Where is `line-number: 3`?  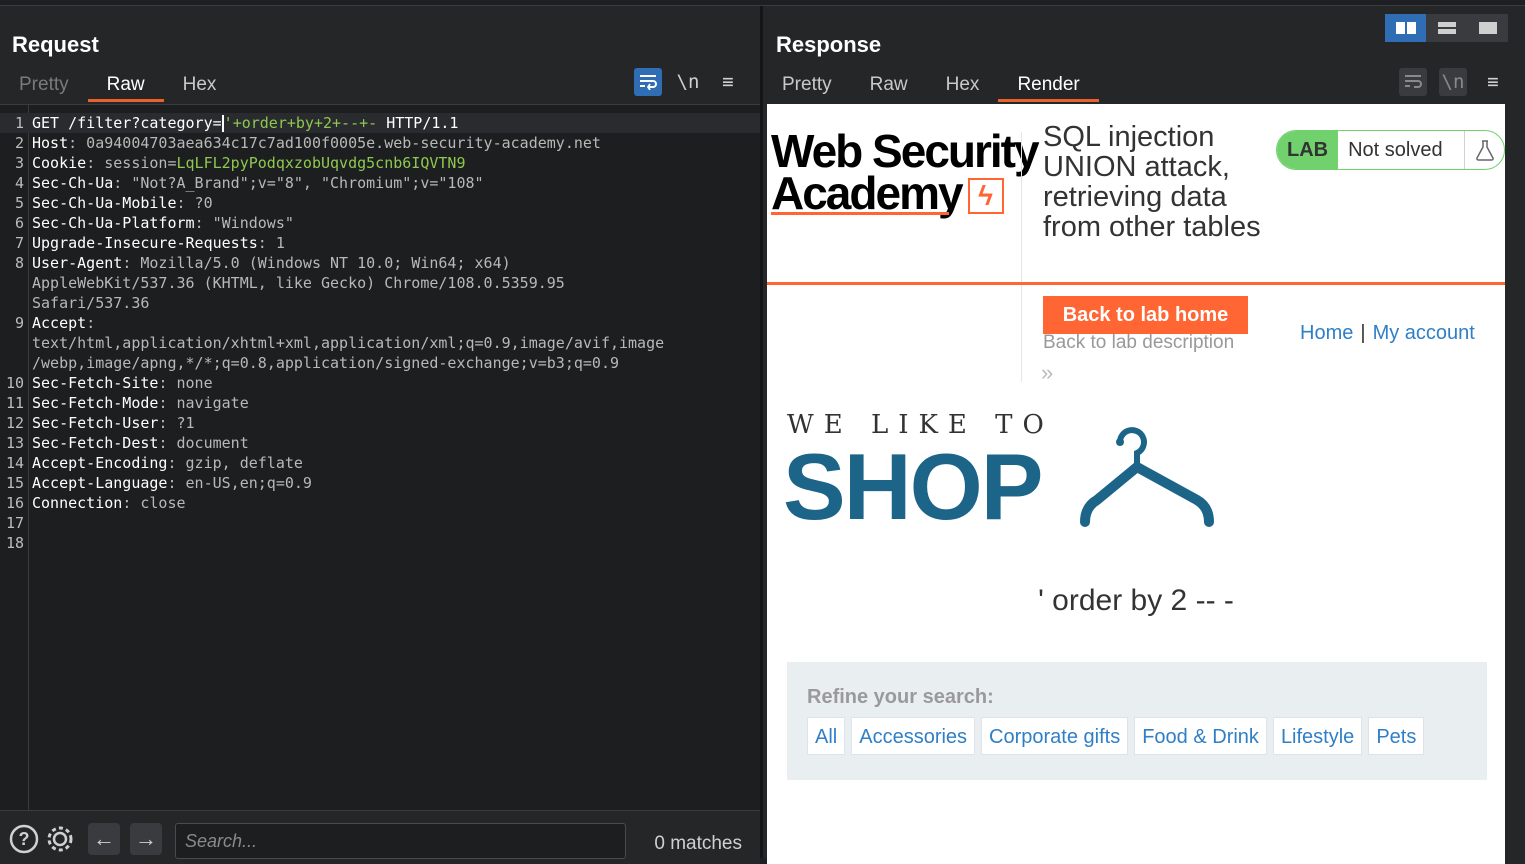 line-number: 3 is located at coordinates (19, 163).